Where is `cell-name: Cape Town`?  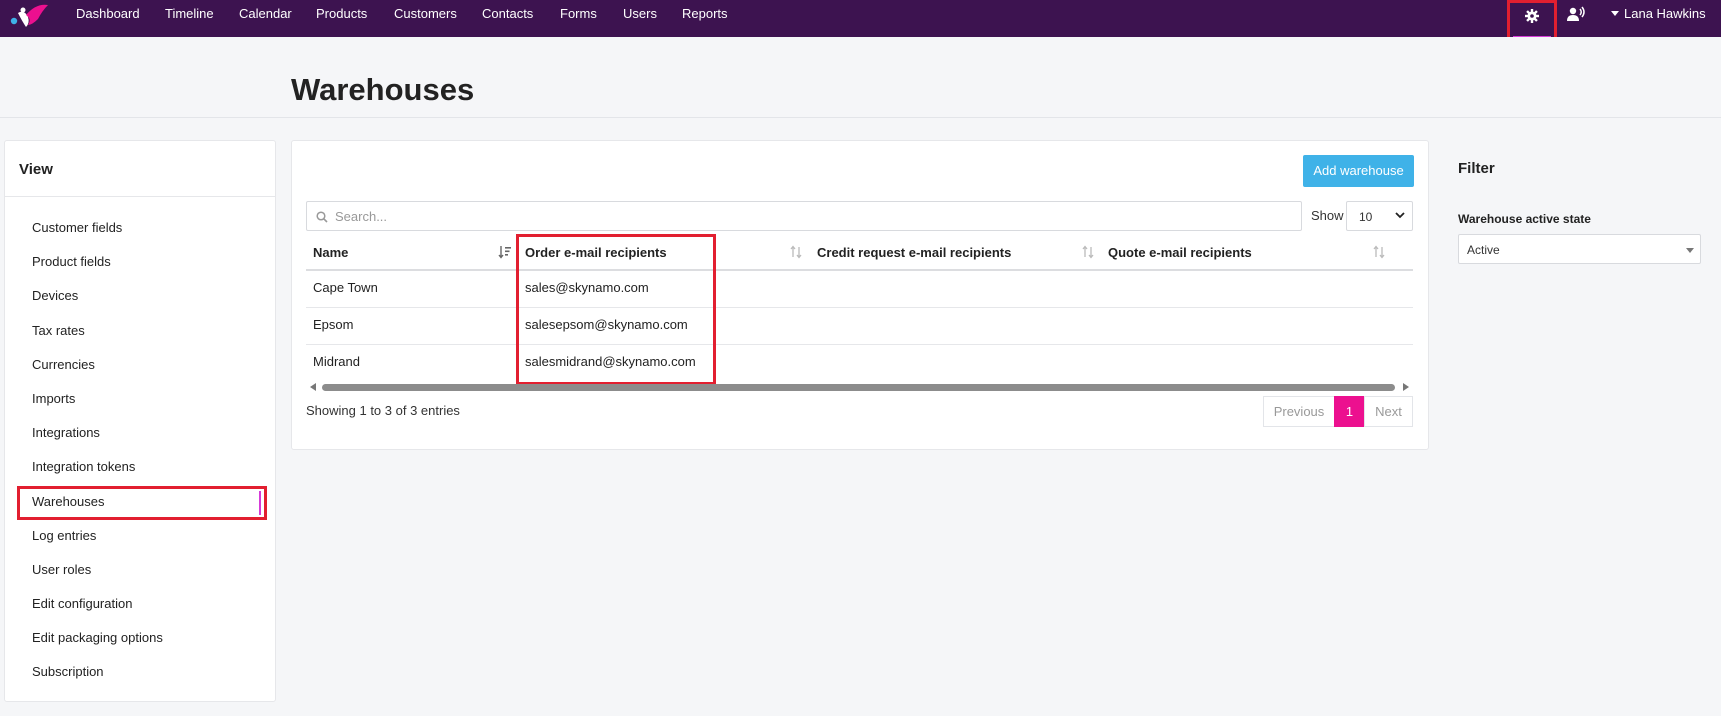
cell-name: Cape Town is located at coordinates (345, 287).